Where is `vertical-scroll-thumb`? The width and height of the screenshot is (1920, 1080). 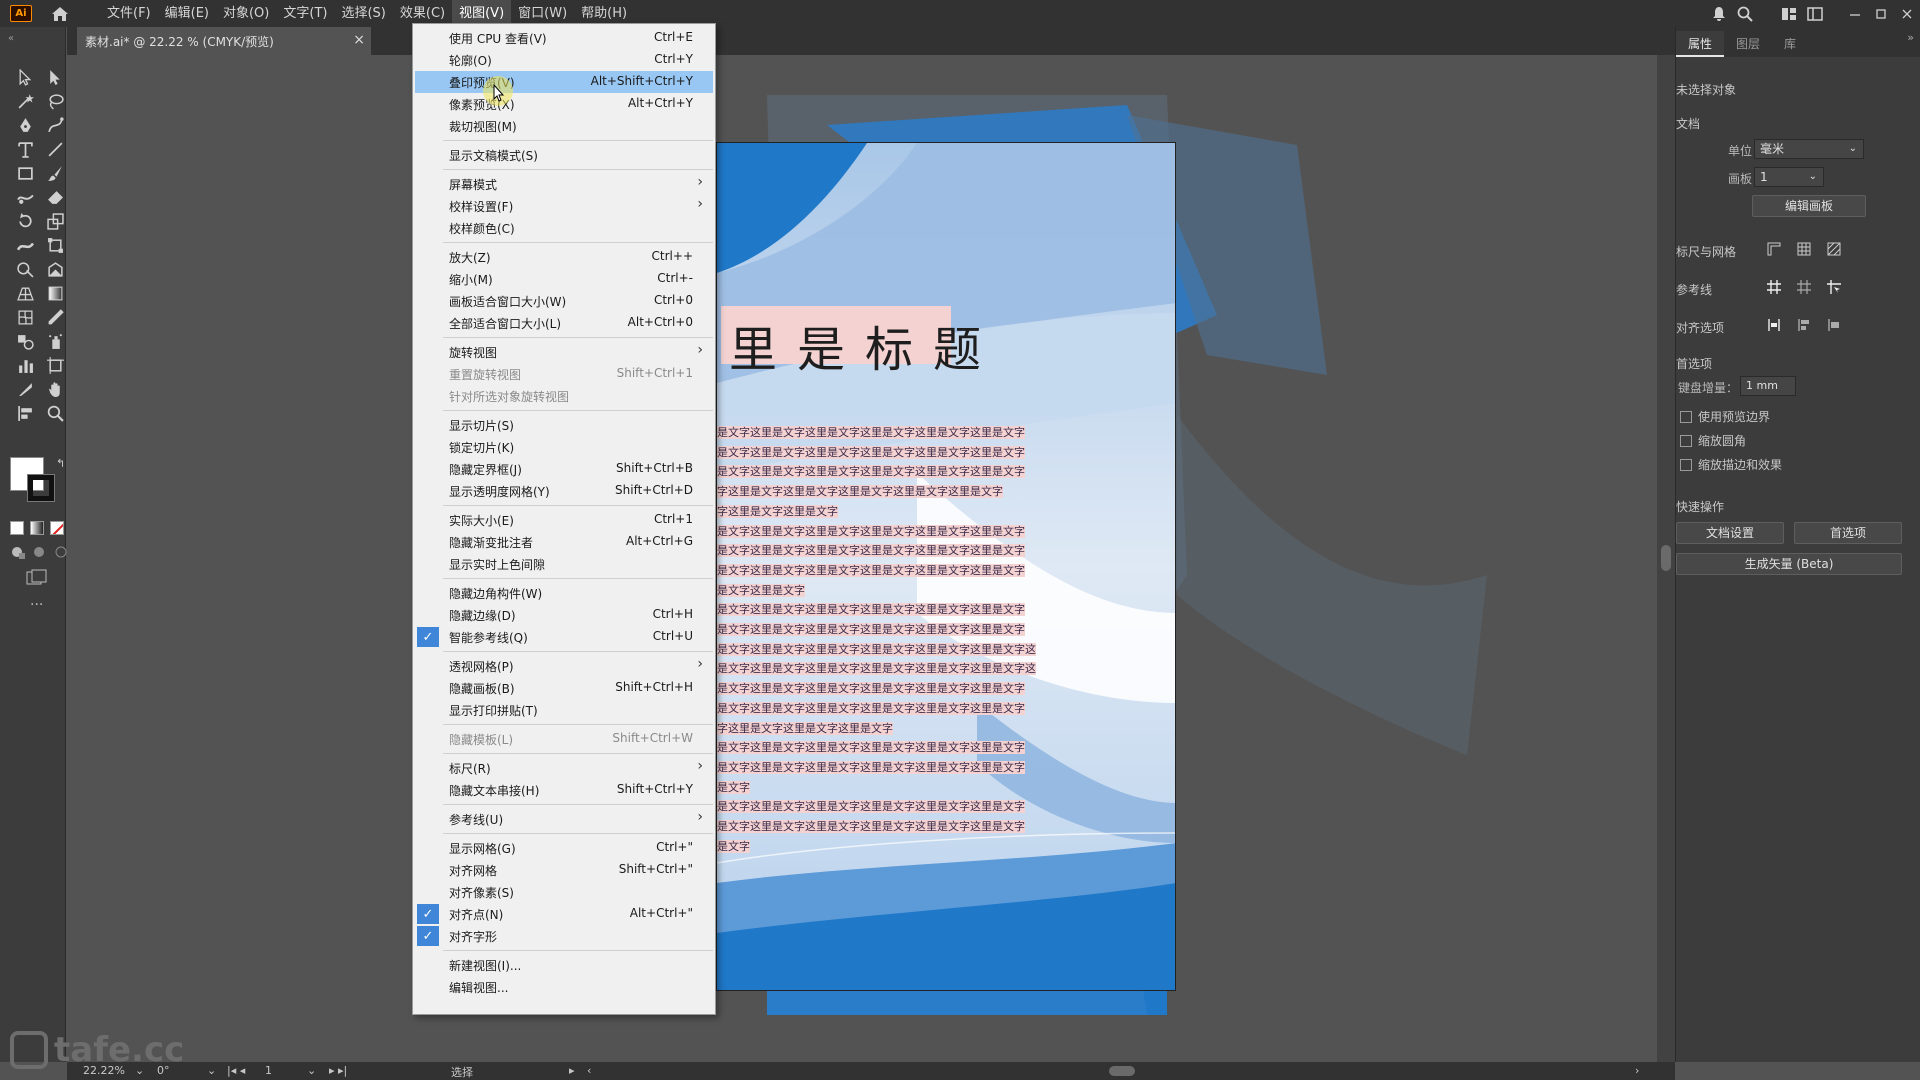 vertical-scroll-thumb is located at coordinates (1666, 558).